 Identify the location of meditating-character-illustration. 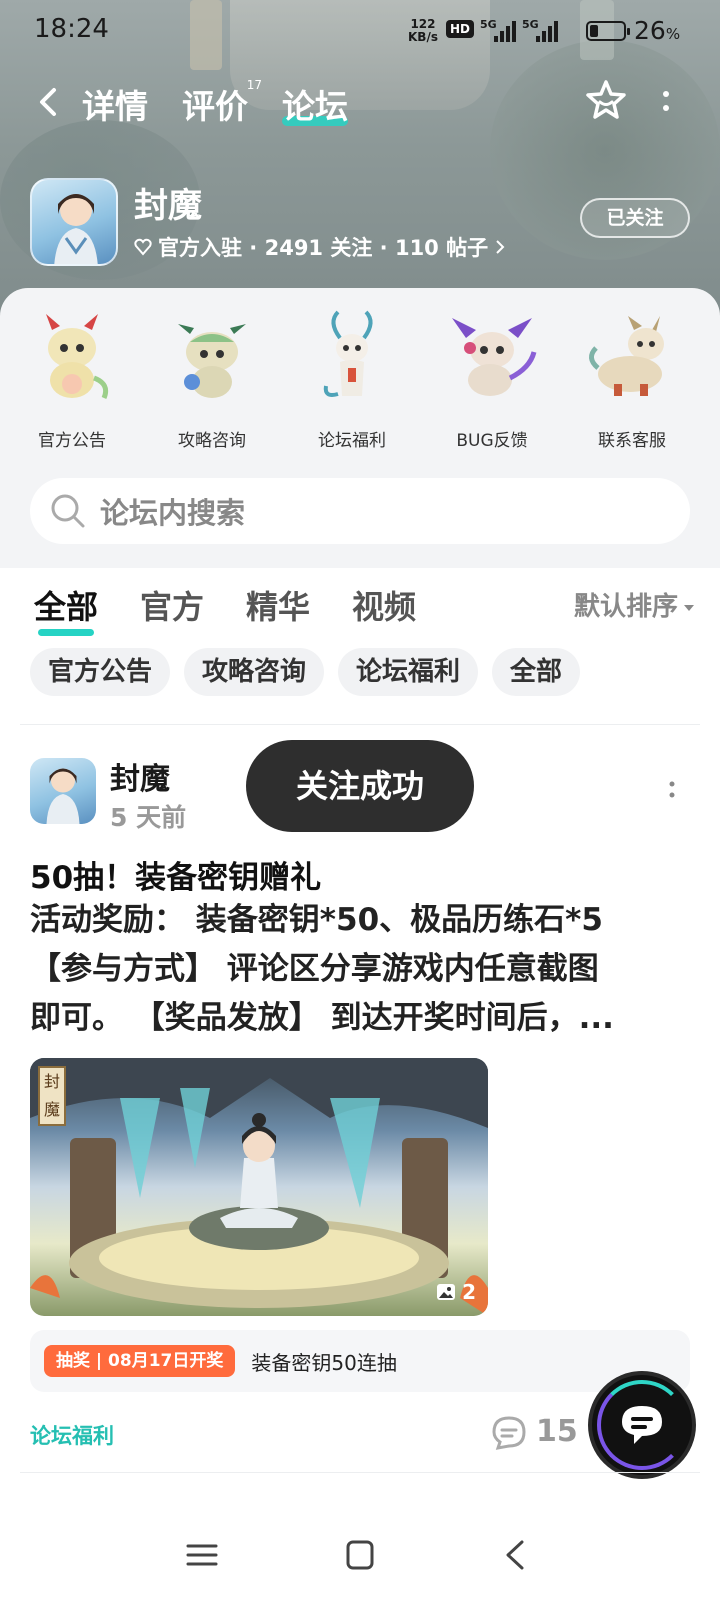
(259, 1187).